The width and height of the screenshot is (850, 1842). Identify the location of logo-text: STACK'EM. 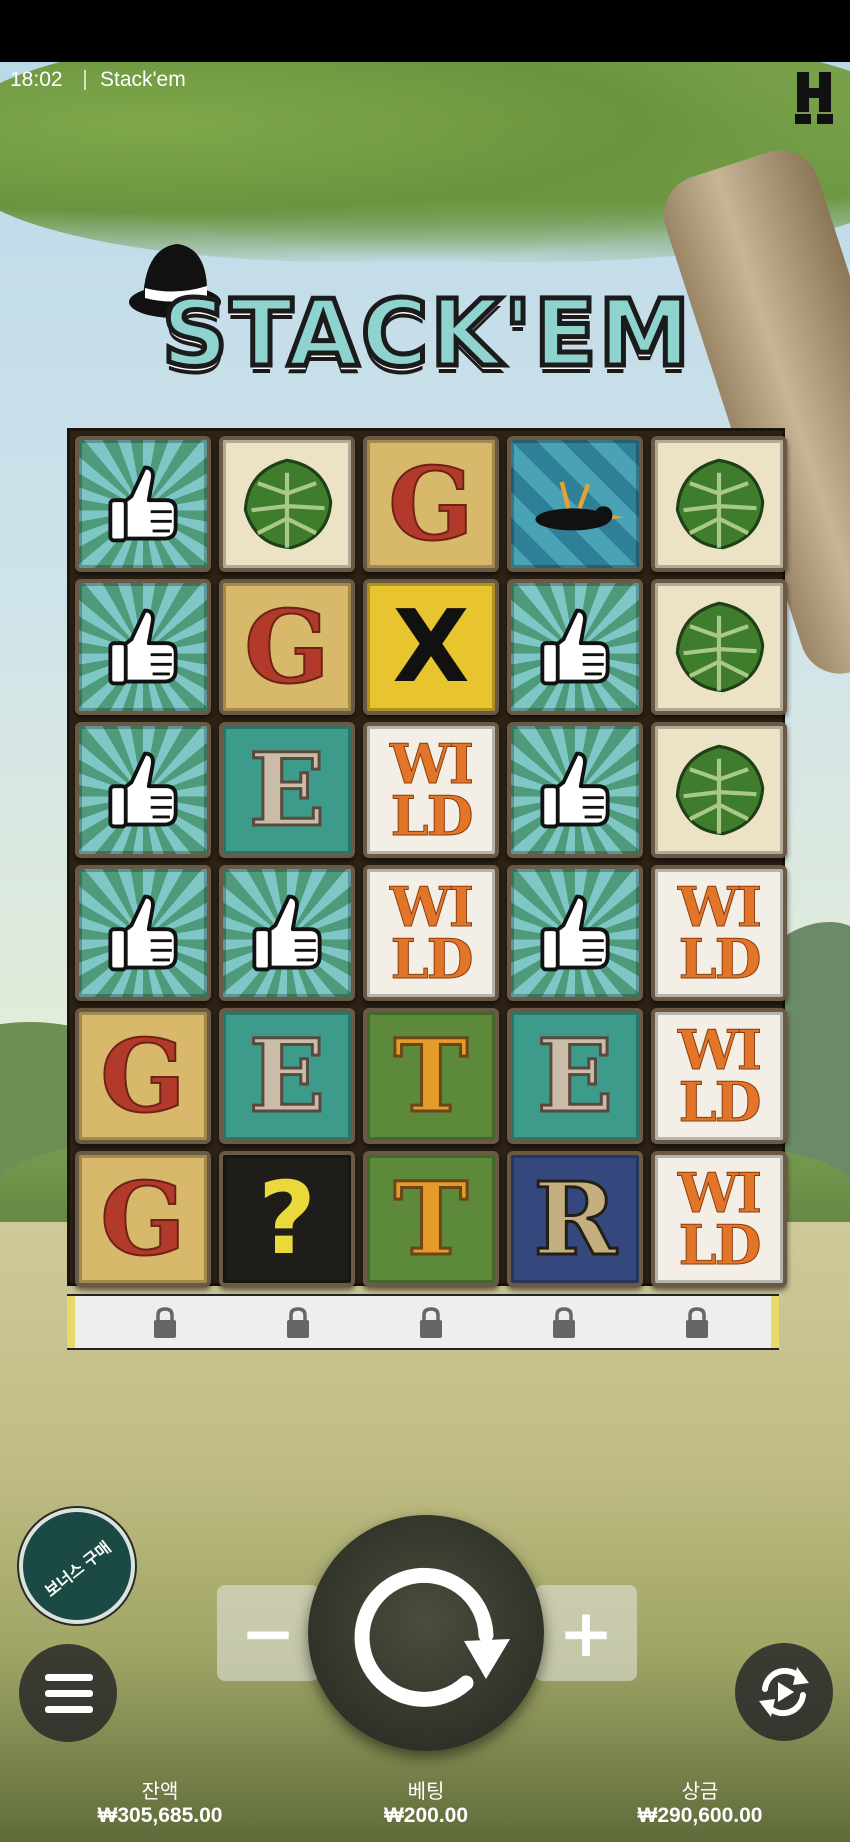
(426, 334).